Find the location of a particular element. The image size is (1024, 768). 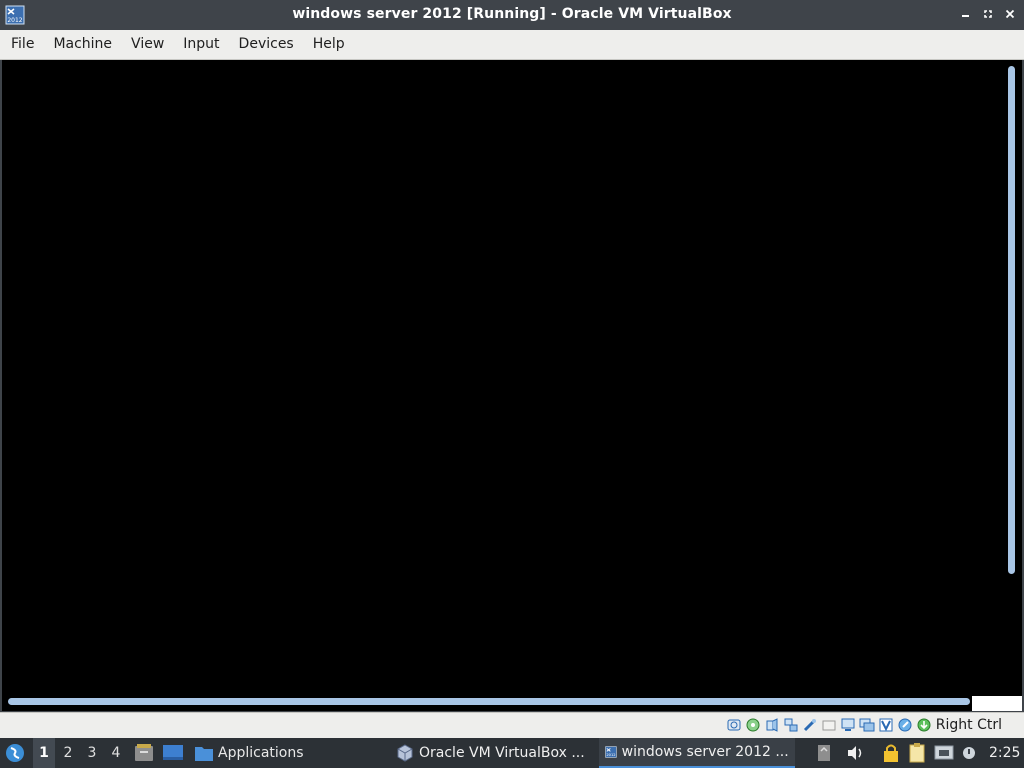

minimize-icon is located at coordinates (966, 14).